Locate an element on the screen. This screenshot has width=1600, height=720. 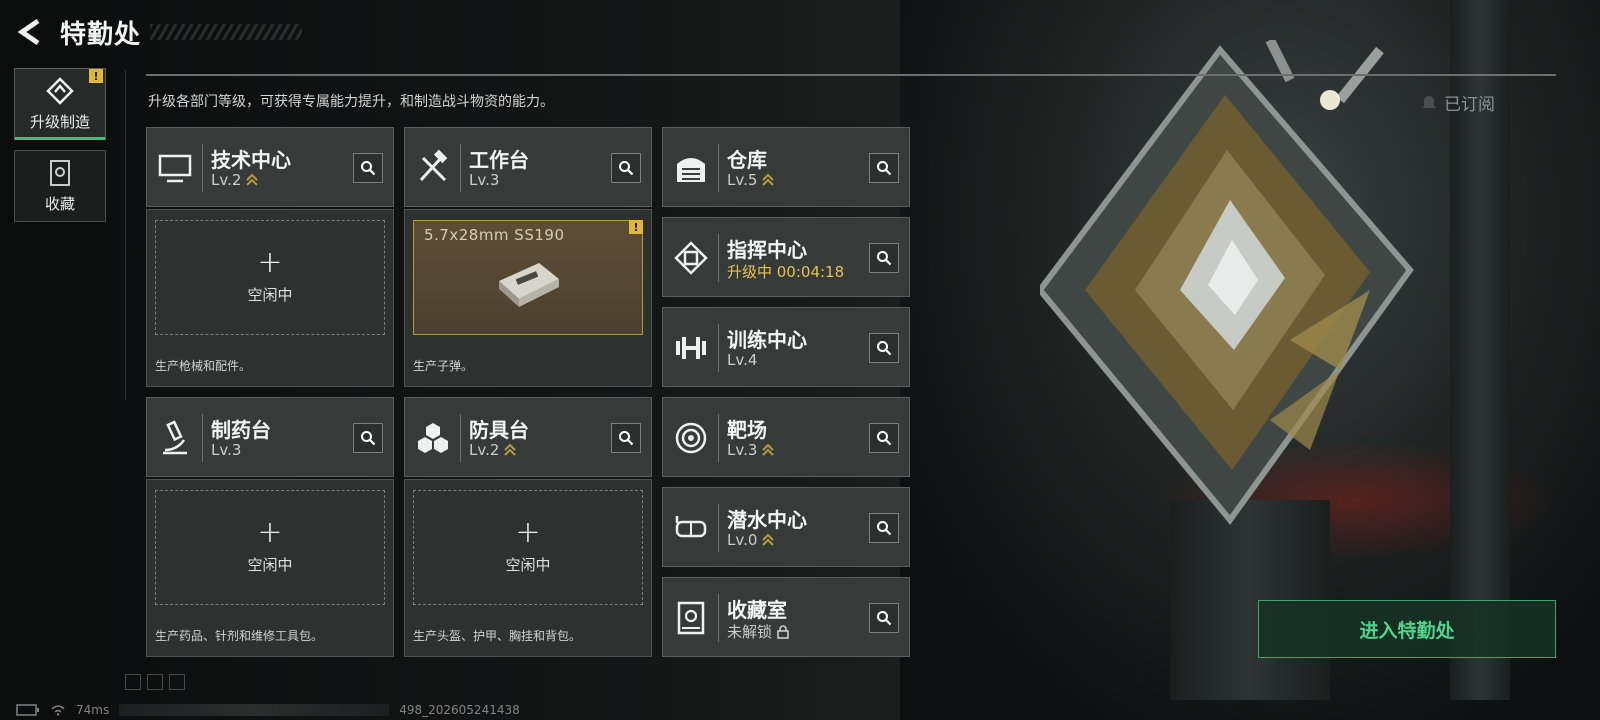
subscribed-status: 已订阅 is located at coordinates (1457, 102).